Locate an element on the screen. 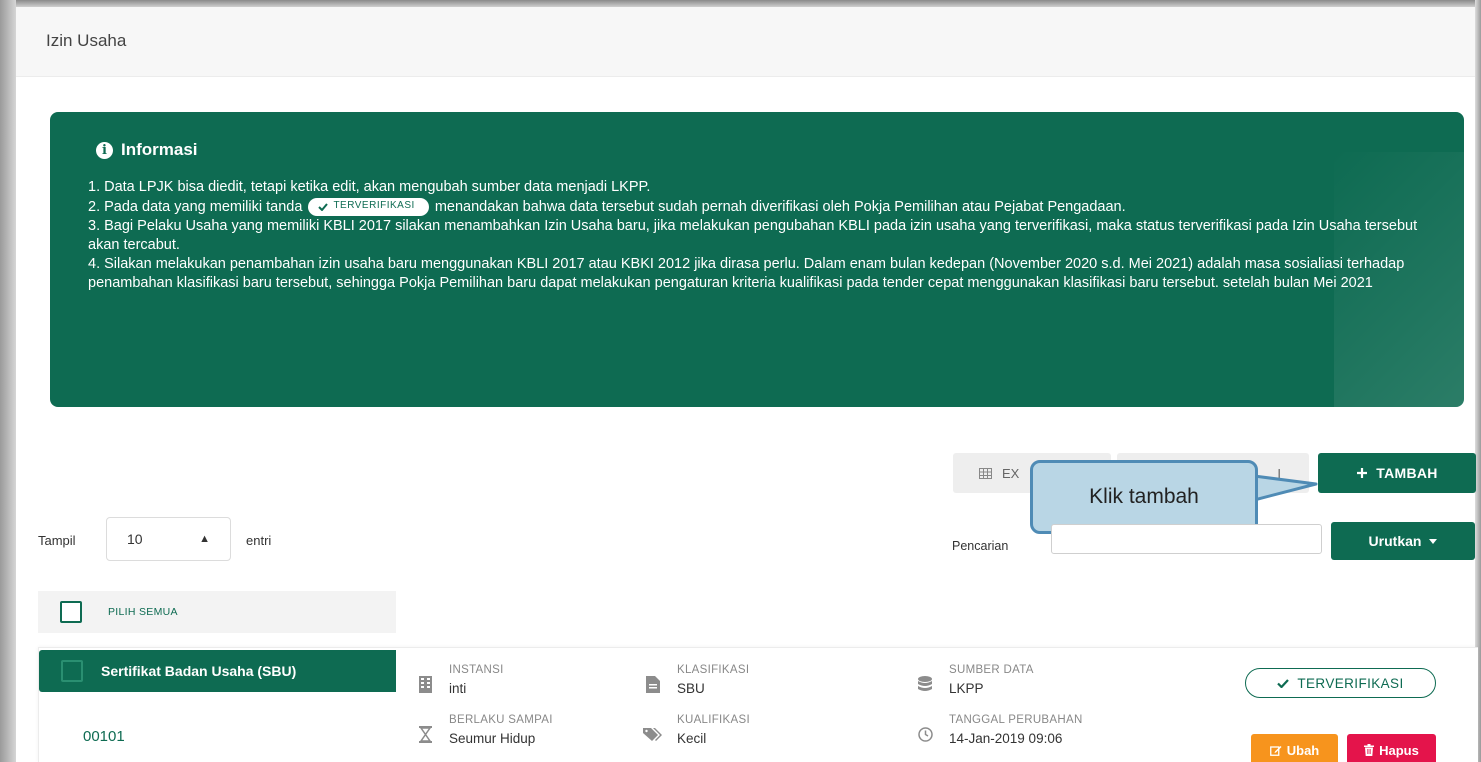  entries-per-page-select: 10 ▲︎ is located at coordinates (168, 539).